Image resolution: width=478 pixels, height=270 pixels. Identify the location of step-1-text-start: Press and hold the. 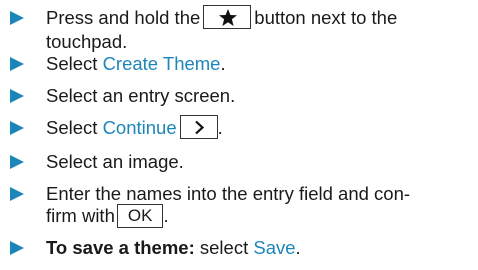
(123, 17).